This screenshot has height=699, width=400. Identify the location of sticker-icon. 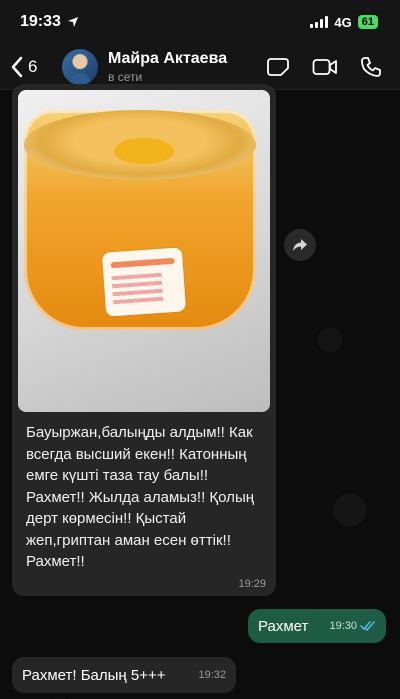
(278, 67).